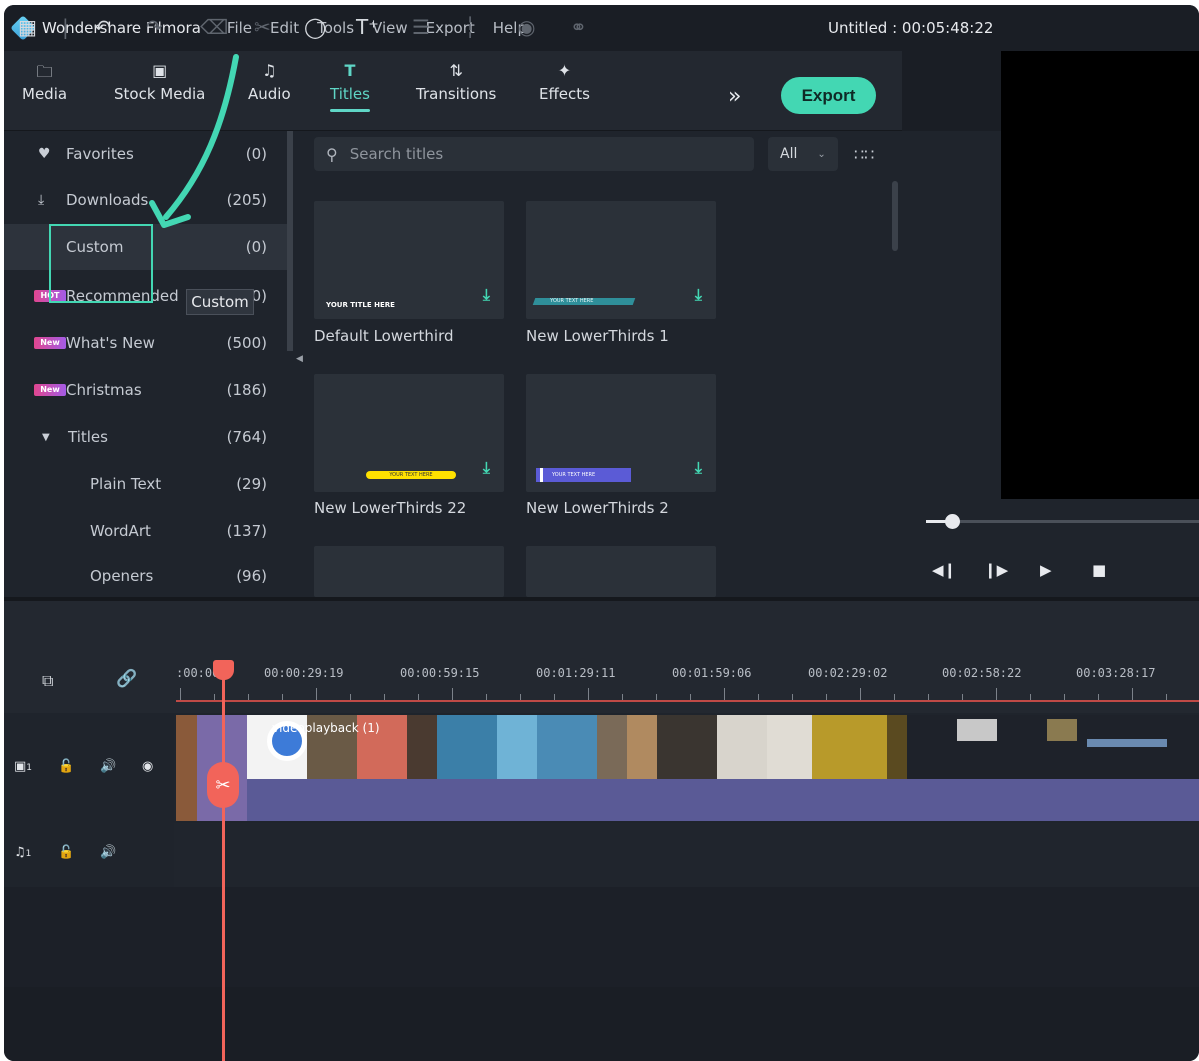 This screenshot has height=1061, width=1199. What do you see at coordinates (895, 216) in the screenshot?
I see `titles-scrollbar` at bounding box center [895, 216].